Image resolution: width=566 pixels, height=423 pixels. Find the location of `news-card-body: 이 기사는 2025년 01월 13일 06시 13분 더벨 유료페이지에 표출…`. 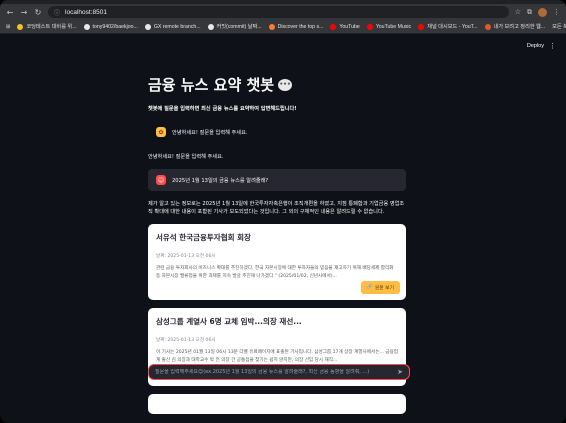

news-card-body: 이 기사는 2025년 01월 13일 06시 13분 더벨 유료페이지에 표출… is located at coordinates (277, 356).